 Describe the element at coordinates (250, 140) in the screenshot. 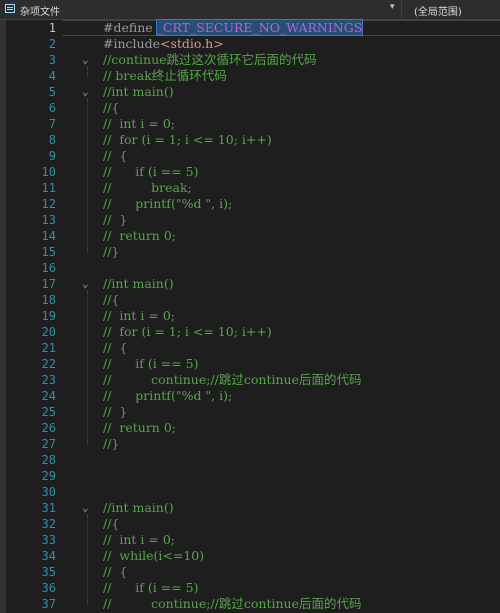

I see `code-line: 8 // for (i = 1; i <= 10; i++)` at that location.